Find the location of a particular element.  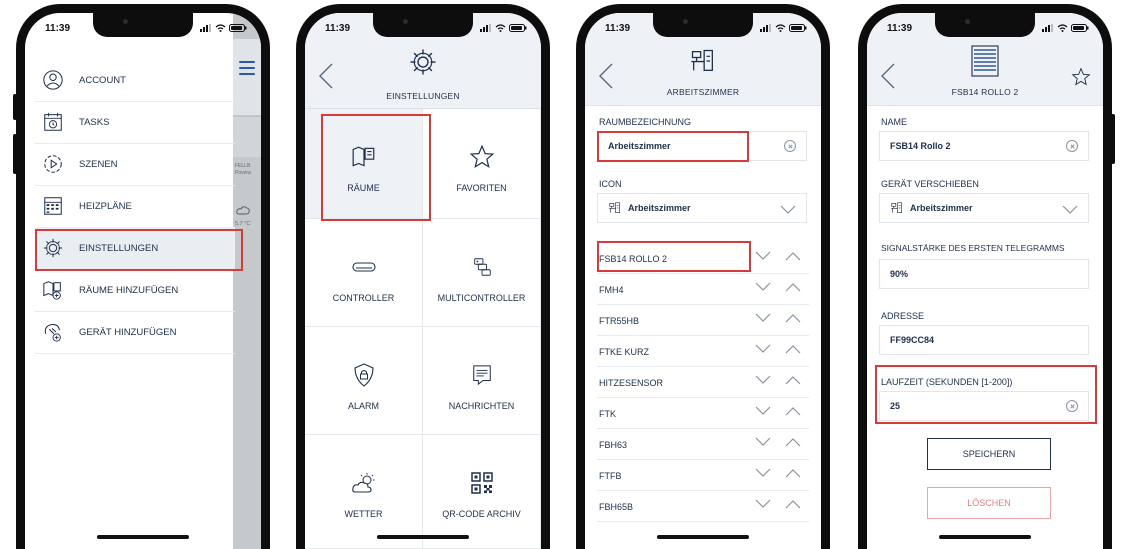

device-row: FBH65B is located at coordinates (703, 506).